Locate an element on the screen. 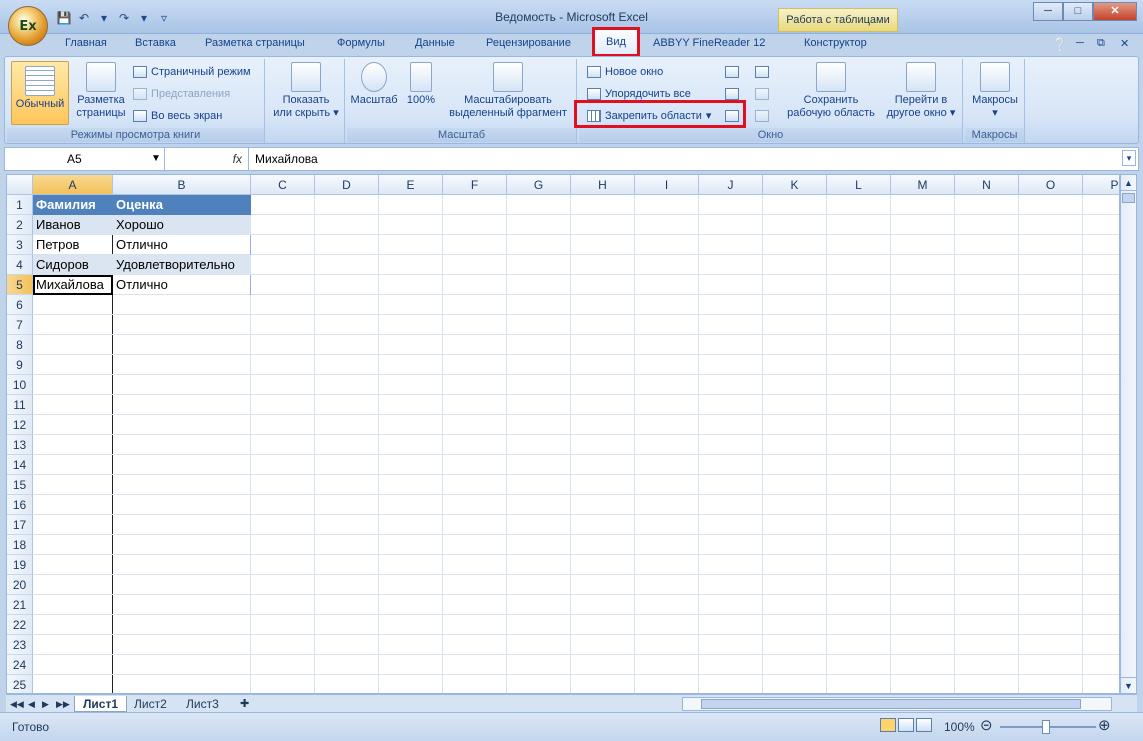 The height and width of the screenshot is (741, 1143). formula-input: Михайлова is located at coordinates (286, 159).